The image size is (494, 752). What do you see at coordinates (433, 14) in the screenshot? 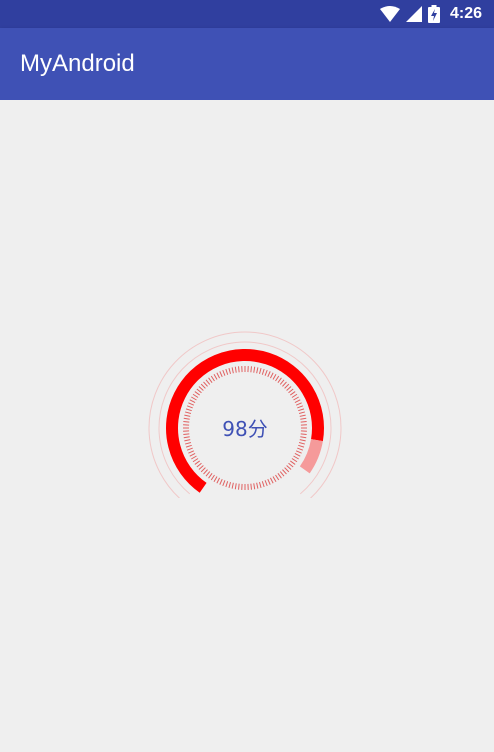
I see `battery-charging-icon` at bounding box center [433, 14].